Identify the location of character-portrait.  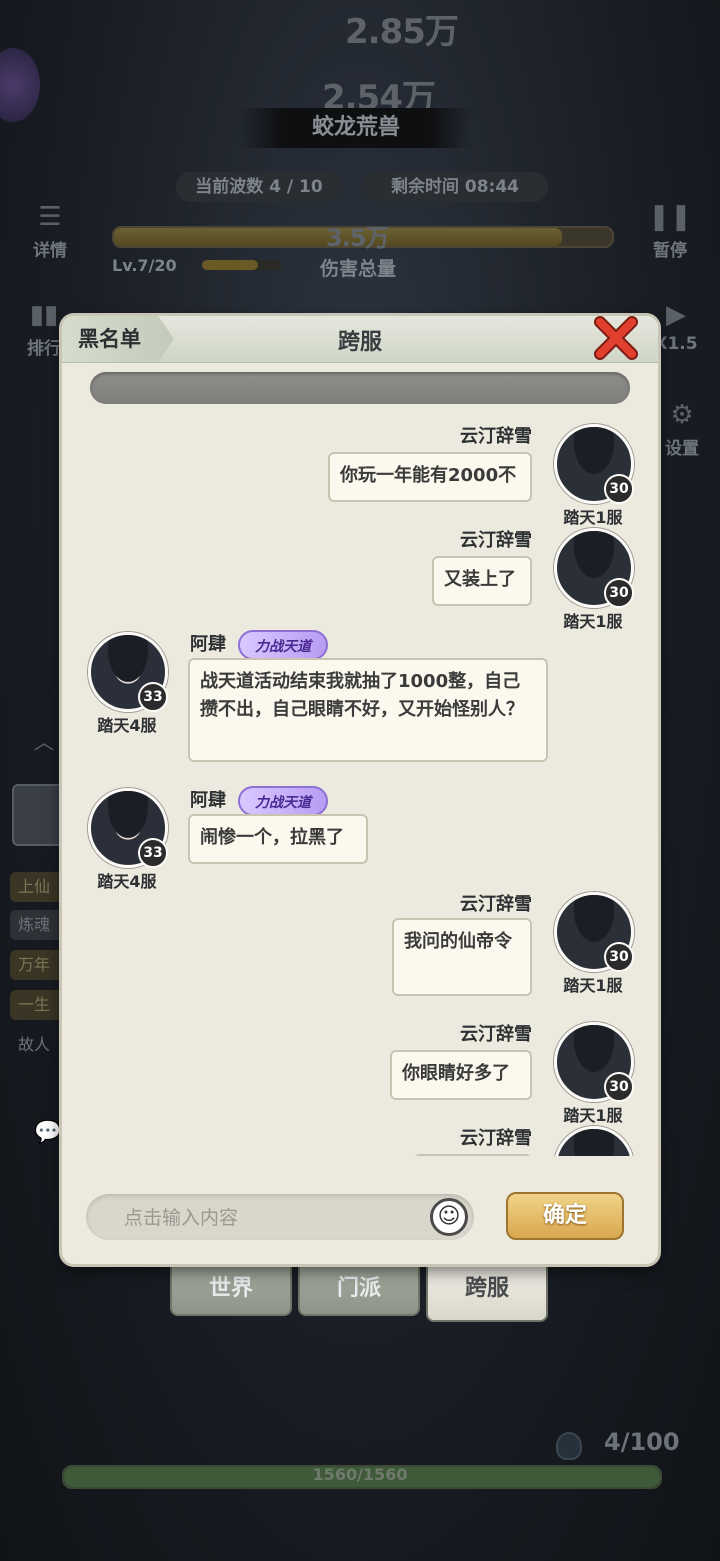
(40, 815).